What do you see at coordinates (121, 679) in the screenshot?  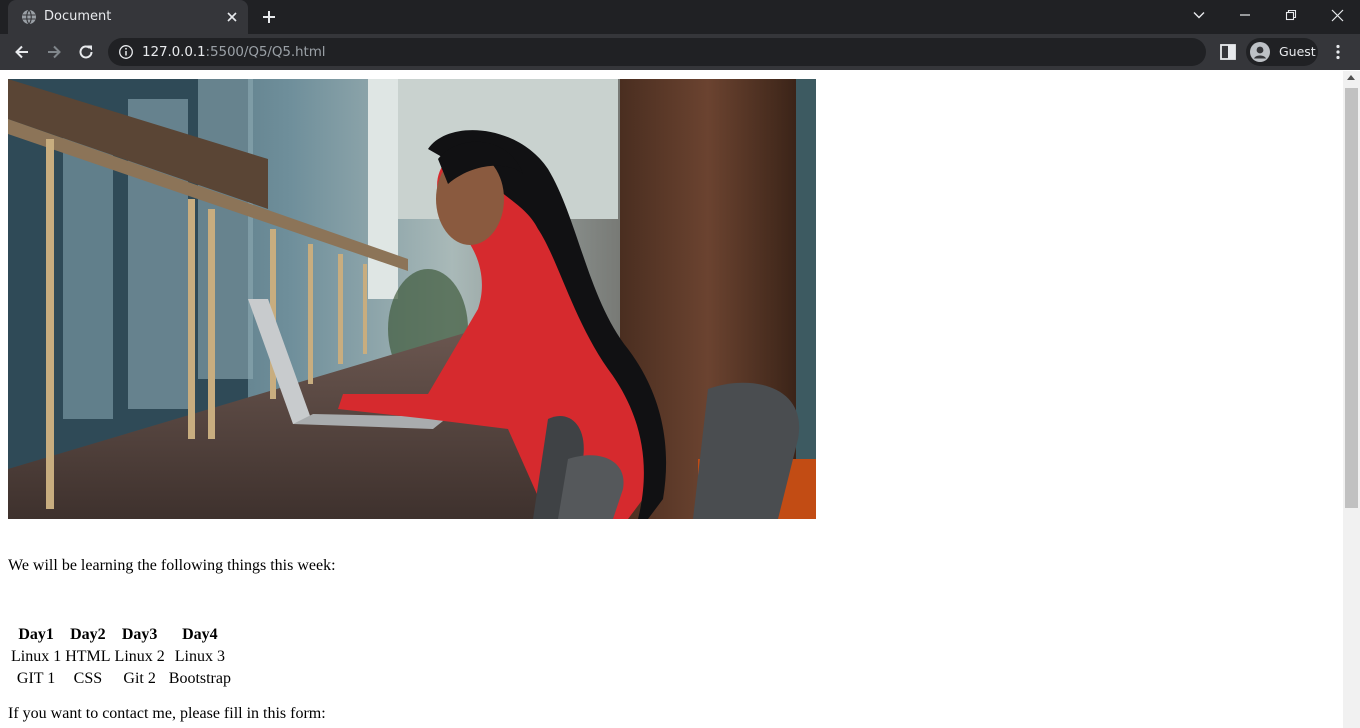 I see `table-row: GIT 1 CSS Git 2 Bootstrap` at bounding box center [121, 679].